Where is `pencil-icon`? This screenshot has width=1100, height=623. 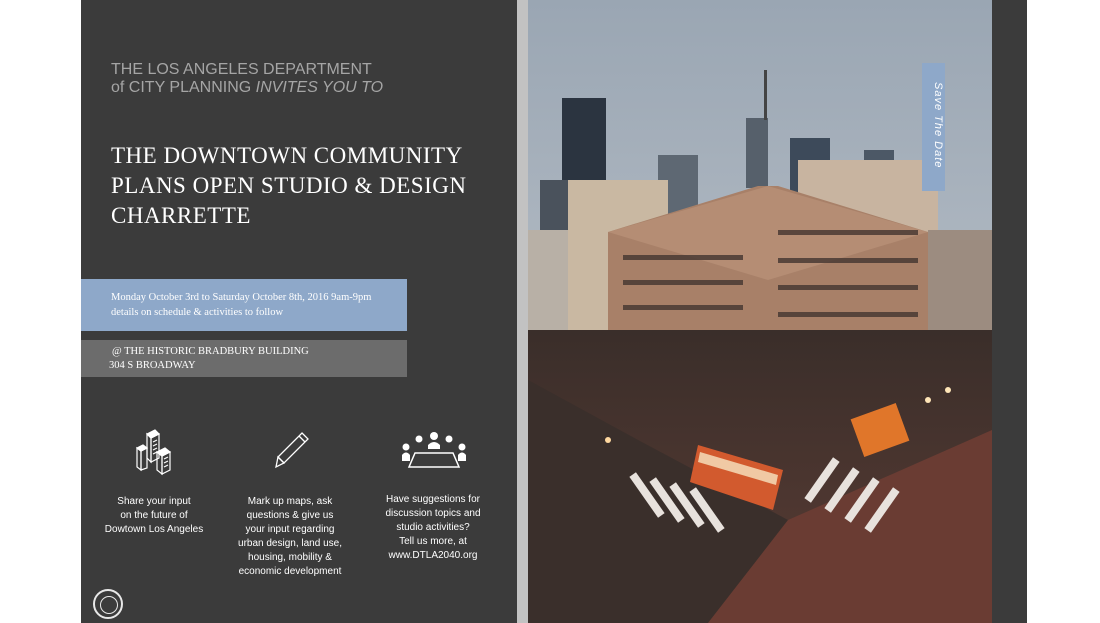
pencil-icon is located at coordinates (292, 450).